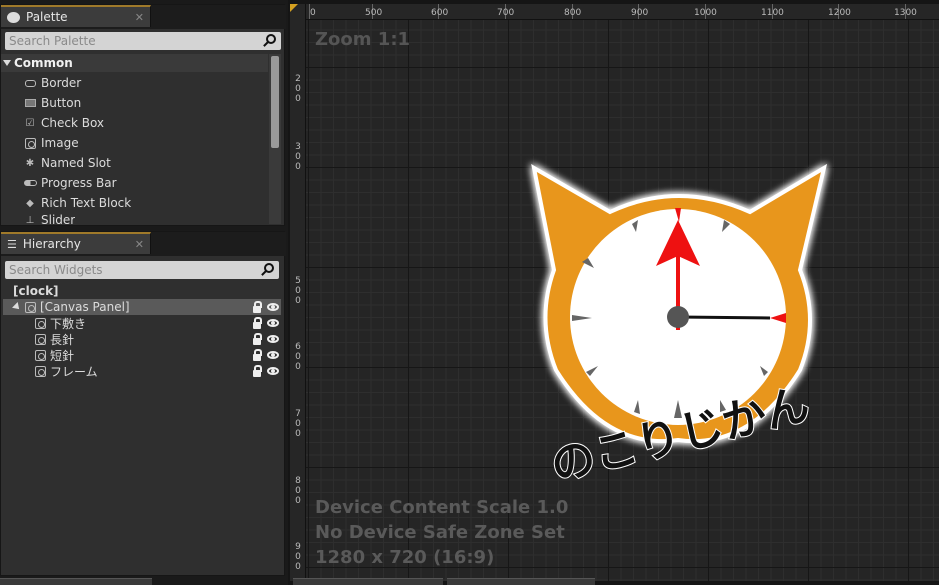 The width and height of the screenshot is (939, 585). I want to click on resolution-label: 1280 x 720 (16:9), so click(405, 557).